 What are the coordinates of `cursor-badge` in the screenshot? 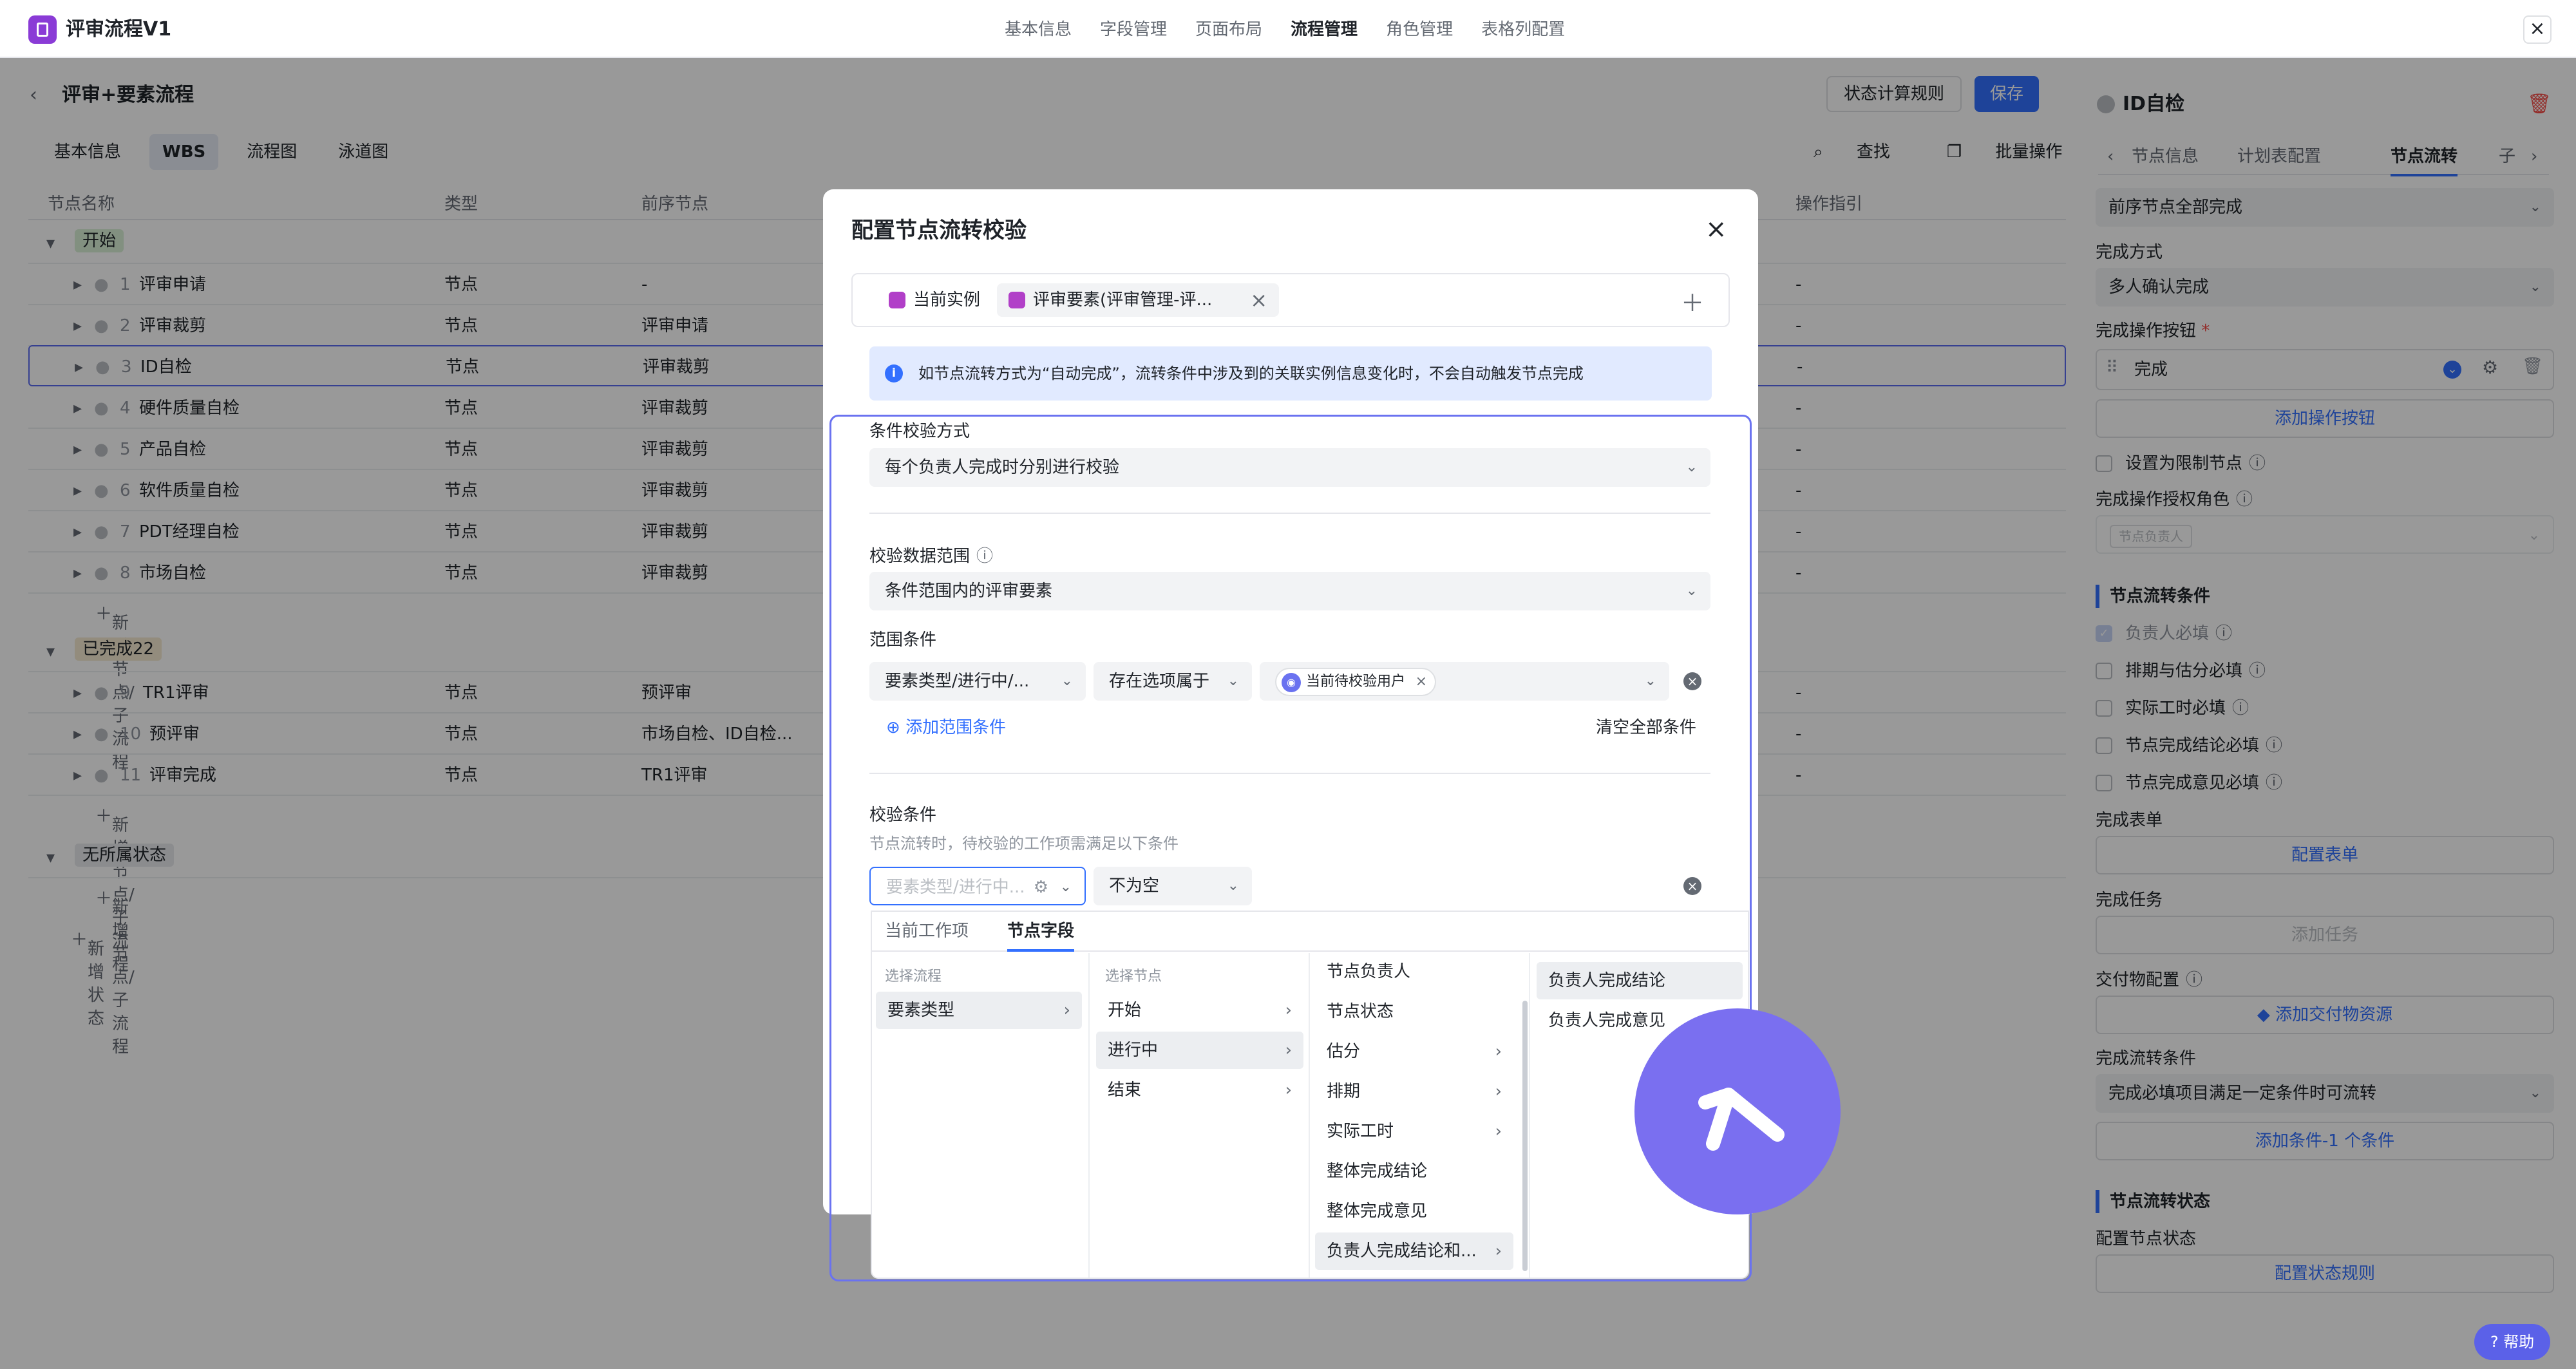 It's located at (1737, 1111).